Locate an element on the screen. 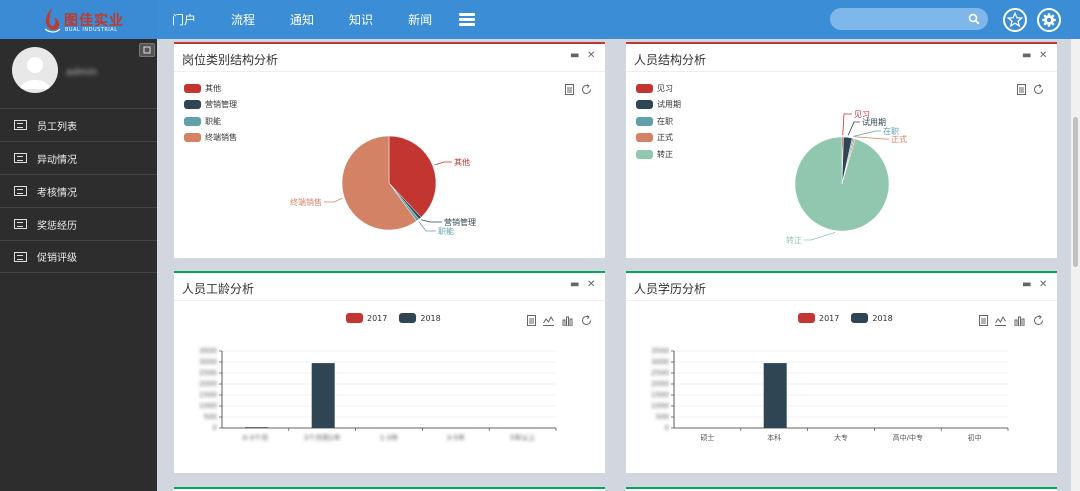 The height and width of the screenshot is (491, 1080). sidebar-toggle-button is located at coordinates (147, 50).